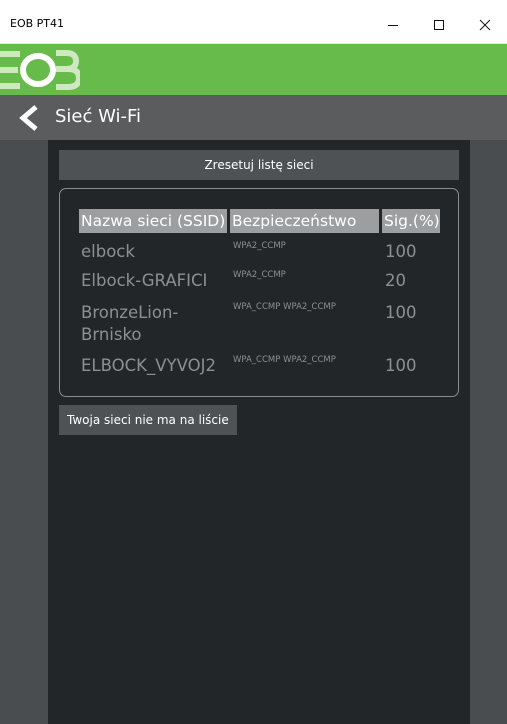 The height and width of the screenshot is (724, 507). I want to click on nav-bar: Sieć Wi-Fi, so click(253, 117).